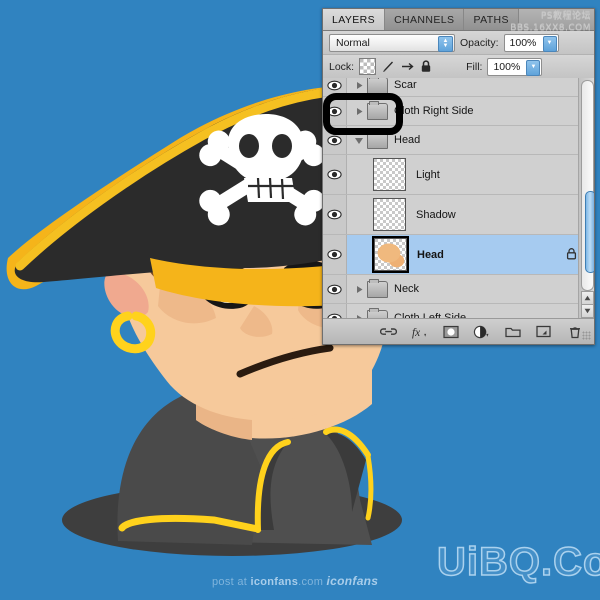 This screenshot has height=600, width=600. What do you see at coordinates (407, 289) in the screenshot?
I see `layer-name: Neck` at bounding box center [407, 289].